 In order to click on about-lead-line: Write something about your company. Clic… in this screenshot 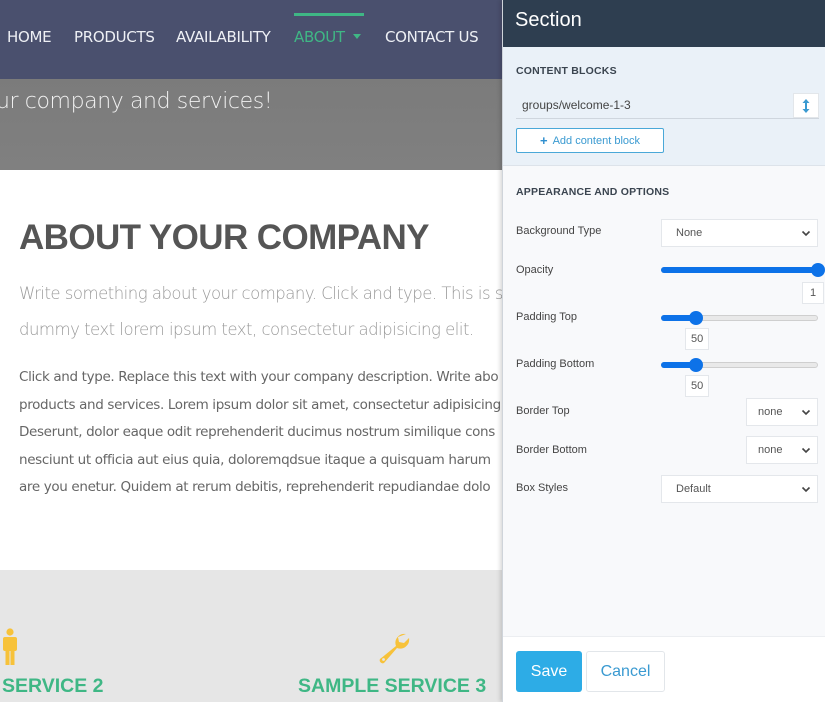, I will do `click(260, 293)`.